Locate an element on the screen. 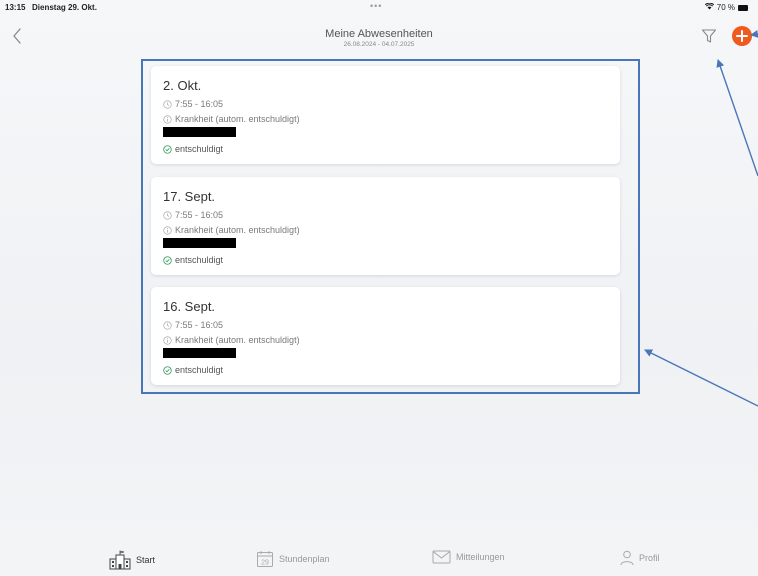 This screenshot has width=758, height=576. tab-profil-label: Profil is located at coordinates (649, 558).